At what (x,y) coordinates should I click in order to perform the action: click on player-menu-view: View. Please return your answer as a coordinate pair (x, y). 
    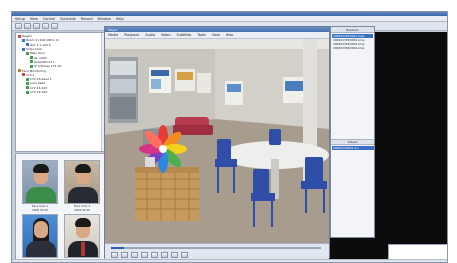
    Looking at the image, I should click on (216, 35).